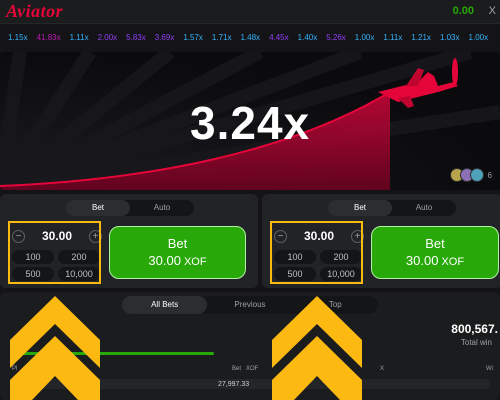  Describe the element at coordinates (489, 369) in the screenshot. I see `column-win: Wi` at that location.